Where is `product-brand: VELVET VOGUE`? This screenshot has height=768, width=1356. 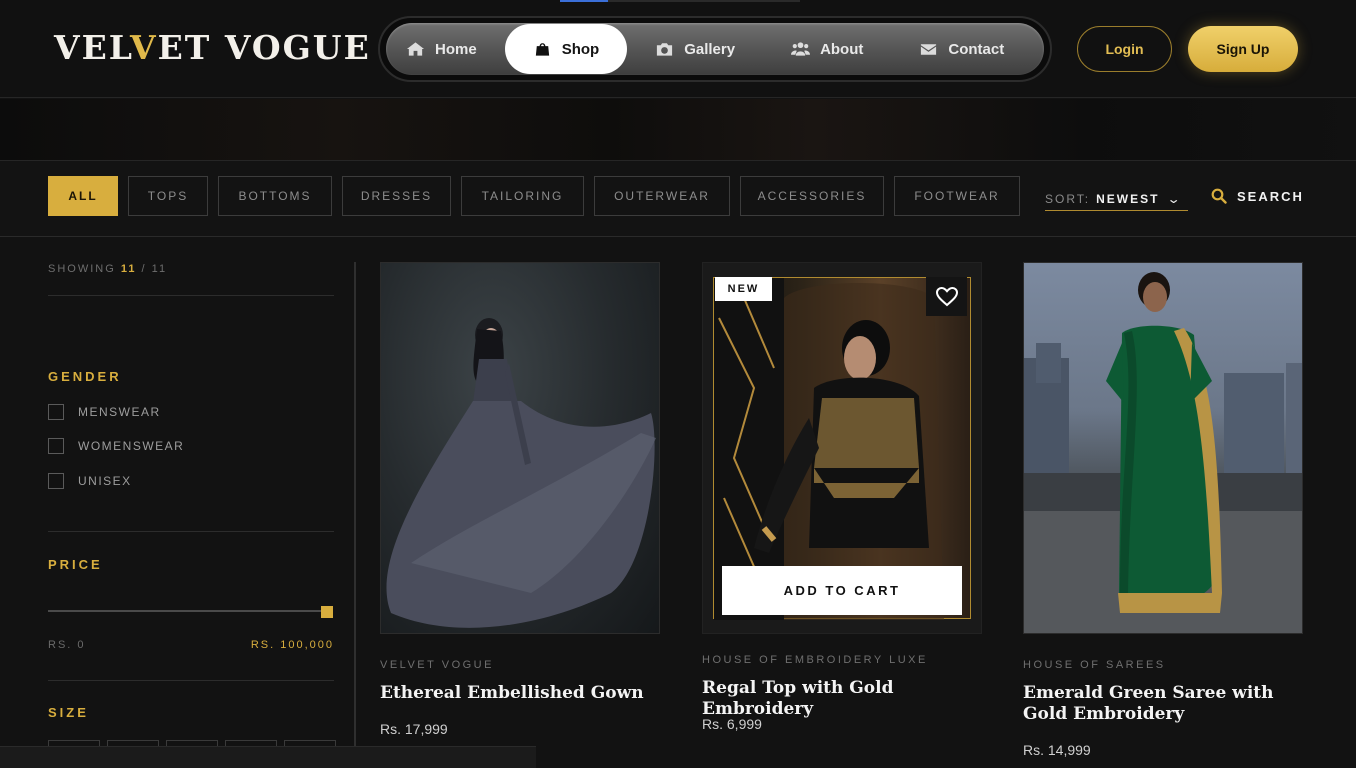 product-brand: VELVET VOGUE is located at coordinates (437, 665).